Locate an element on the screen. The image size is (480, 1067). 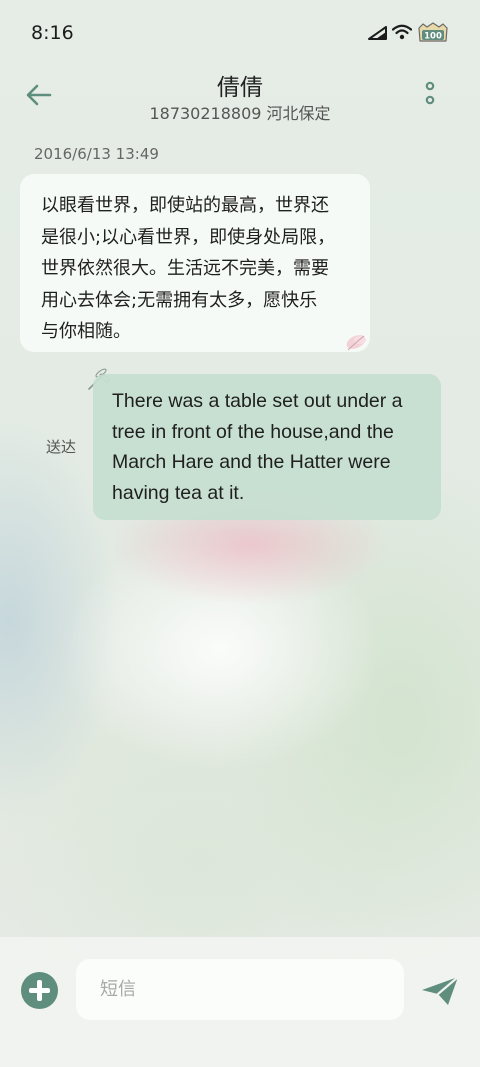
message-line: 以眼看世界，即使站的最高，世界还 is located at coordinates (185, 205).